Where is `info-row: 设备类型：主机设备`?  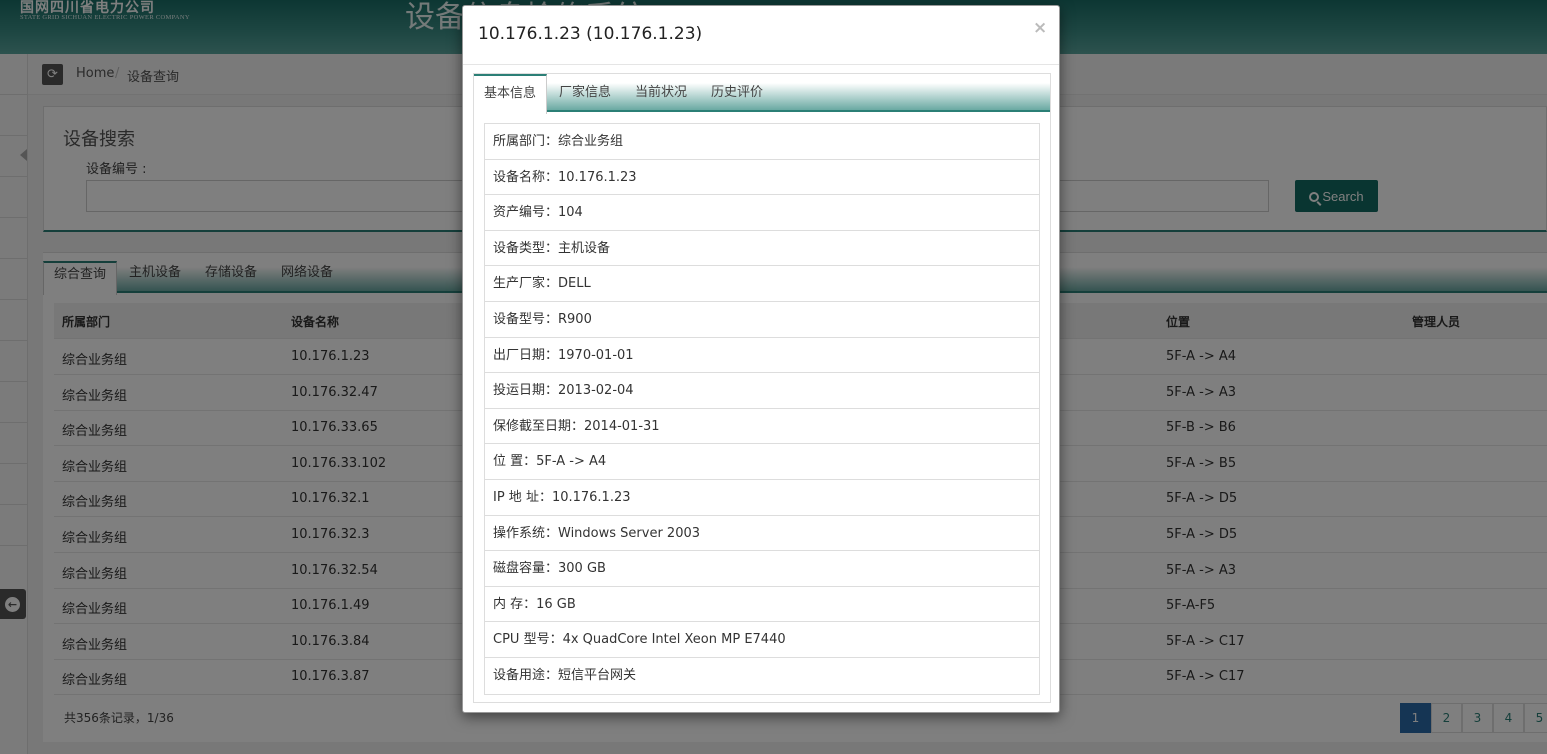
info-row: 设备类型：主机设备 is located at coordinates (762, 249).